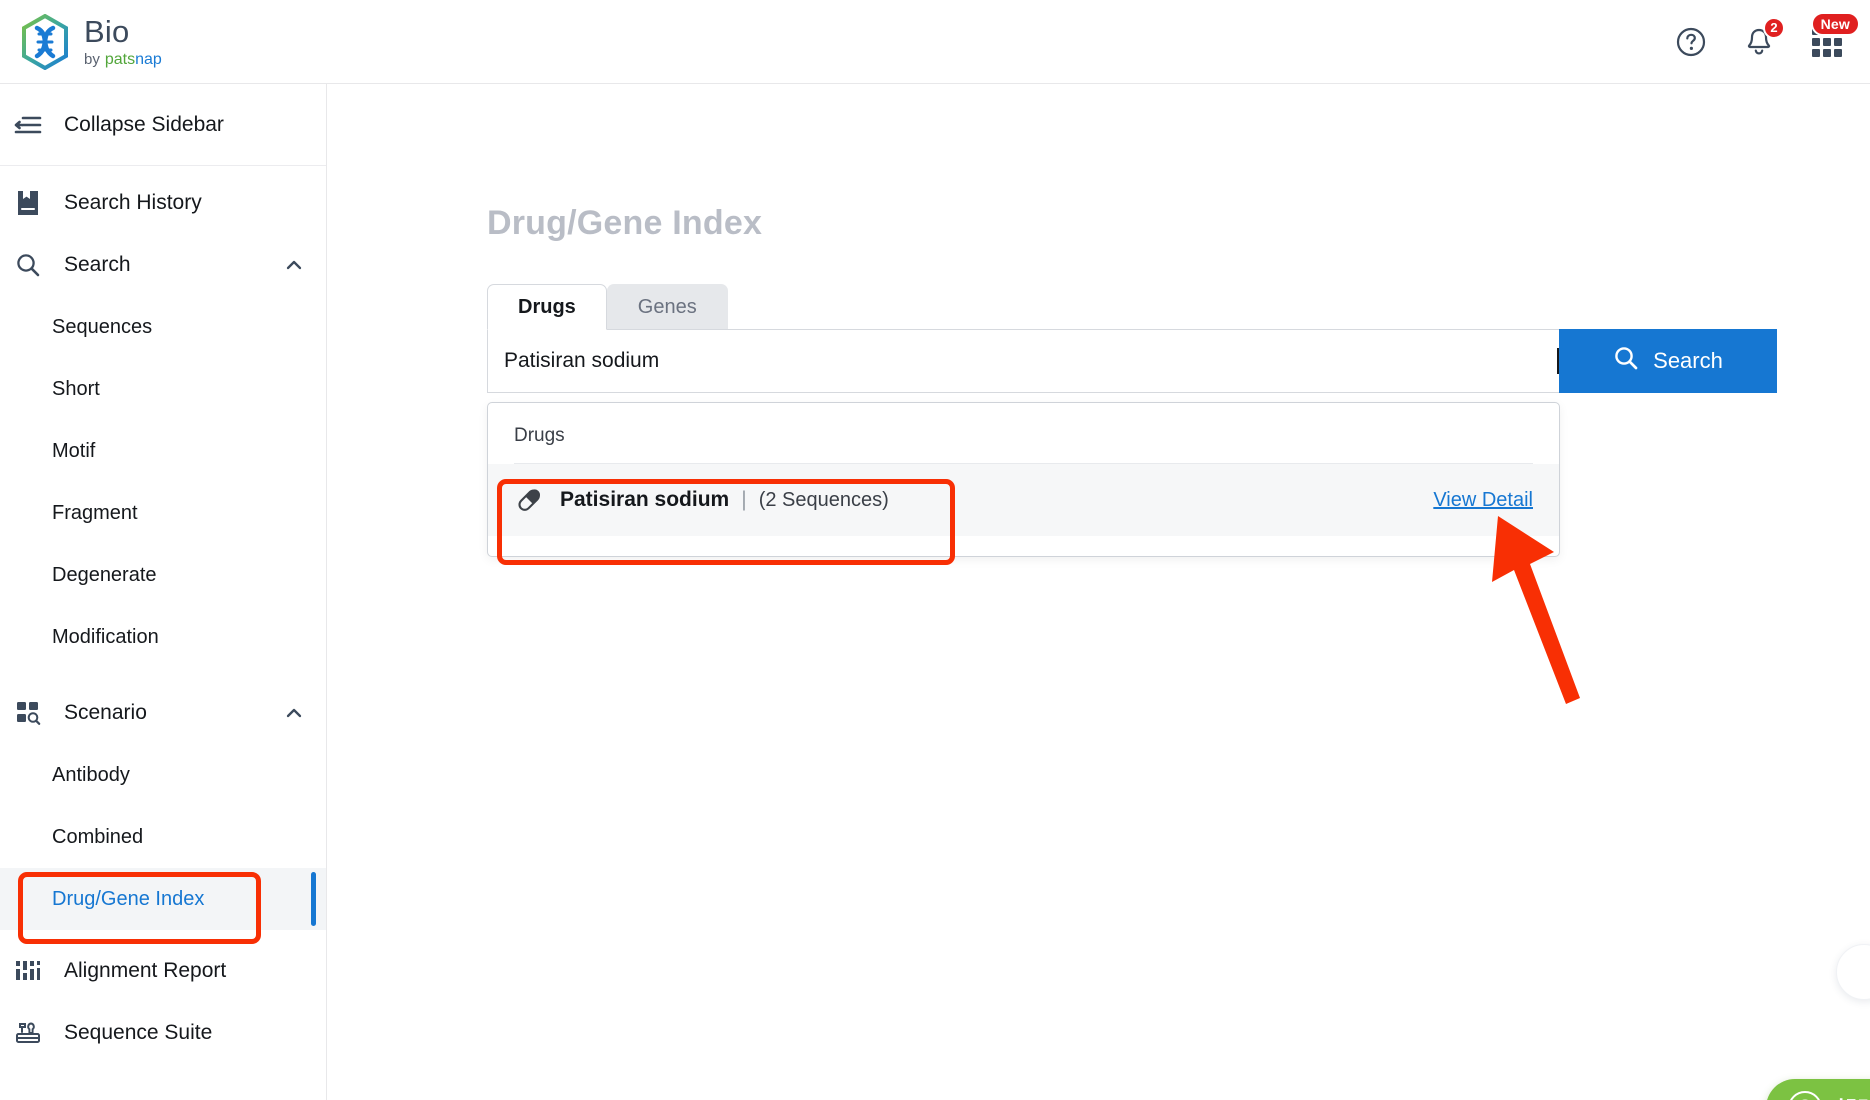  I want to click on search-button: Search, so click(1668, 361).